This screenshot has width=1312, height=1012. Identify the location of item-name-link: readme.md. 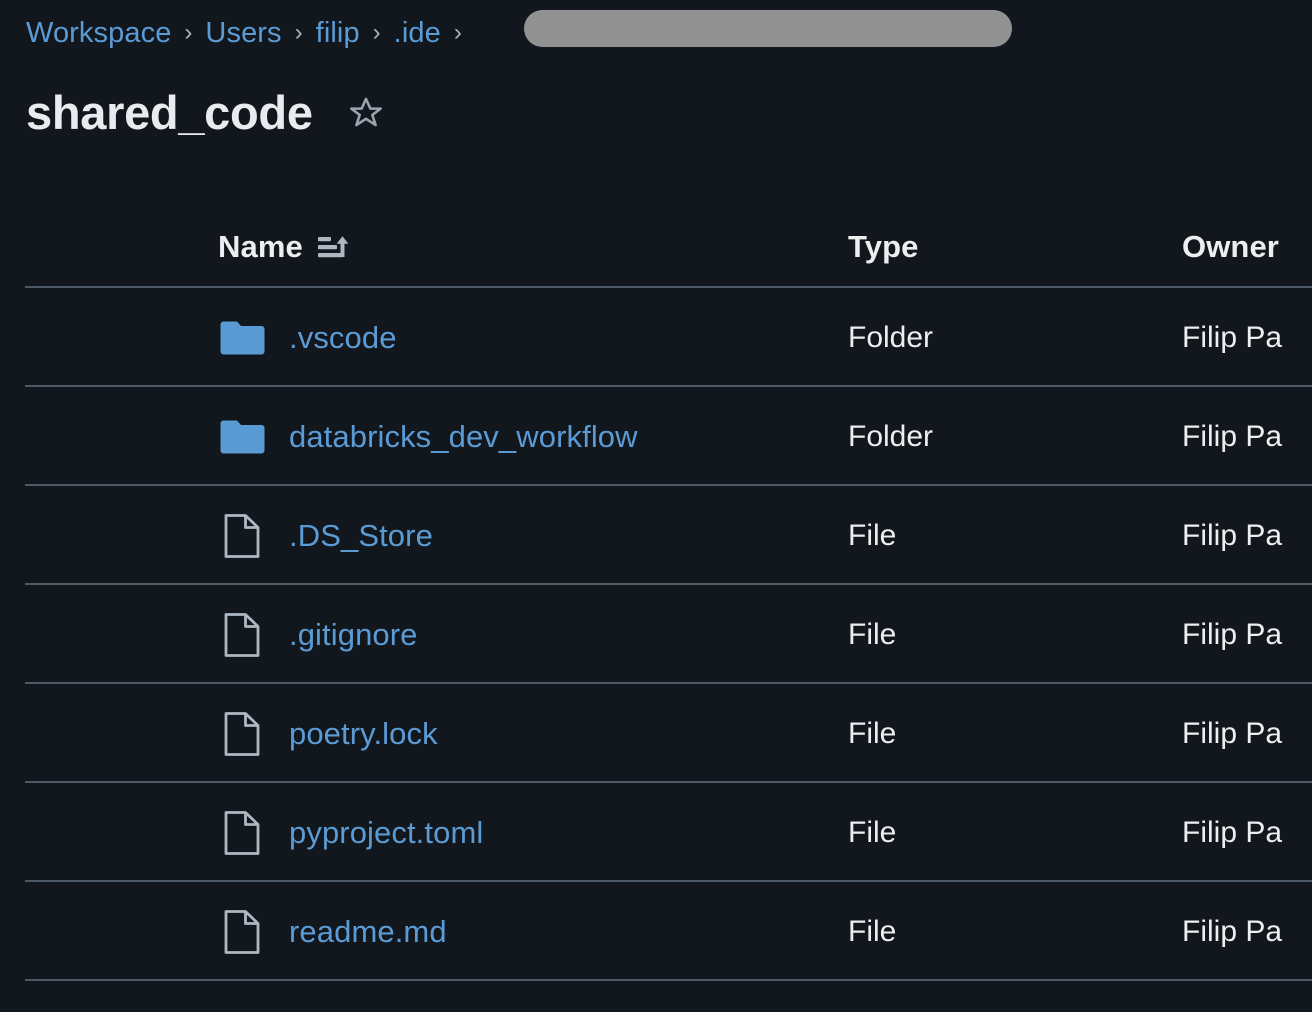
(368, 932).